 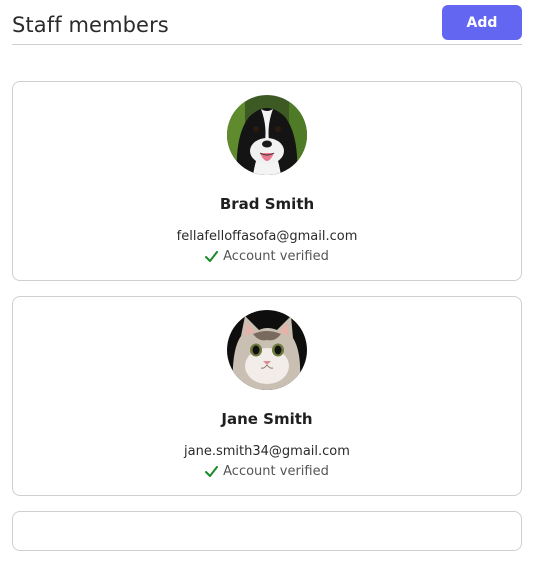 What do you see at coordinates (267, 419) in the screenshot?
I see `staff-name: Jane Smith` at bounding box center [267, 419].